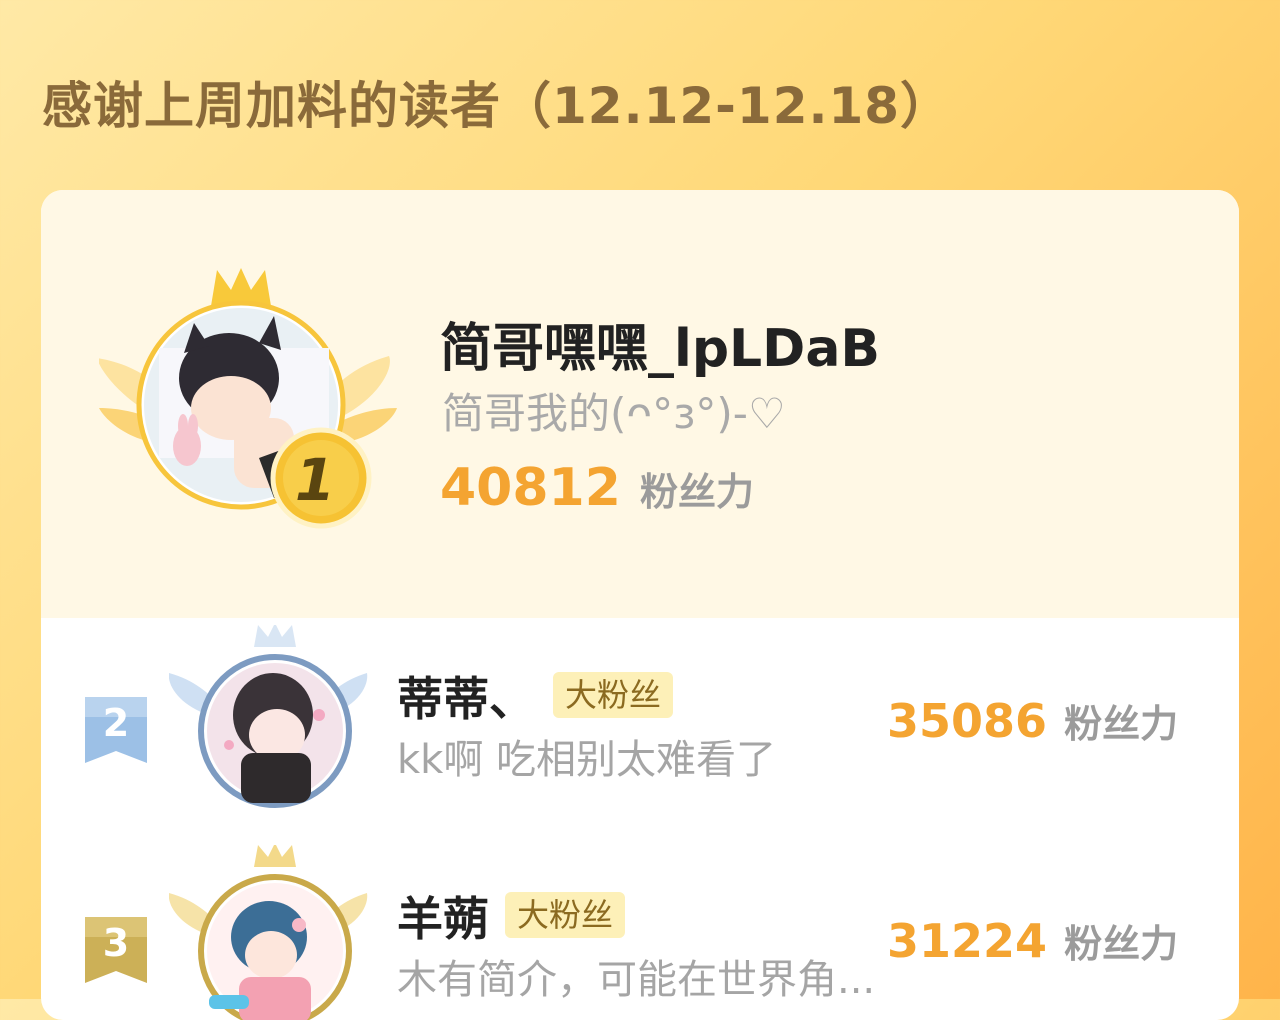 This screenshot has width=1280, height=1020. I want to click on top-reader-name: 简哥嘿嘿_lpLDaB, so click(660, 343).